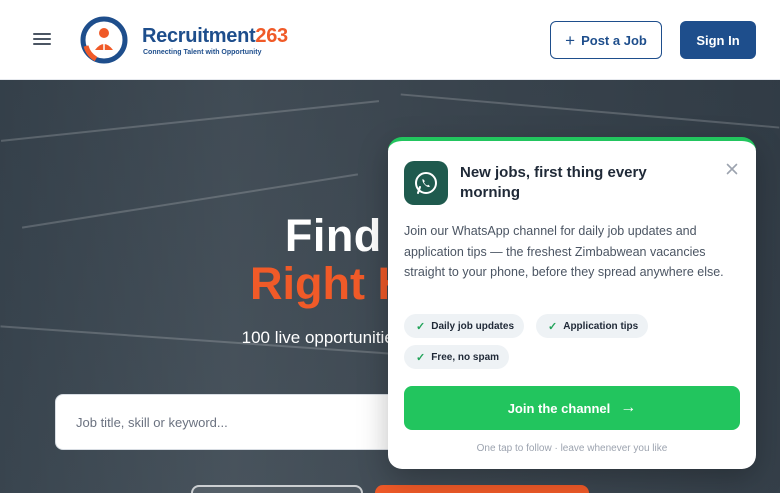  I want to click on sign-in-button: Sign In, so click(718, 40).